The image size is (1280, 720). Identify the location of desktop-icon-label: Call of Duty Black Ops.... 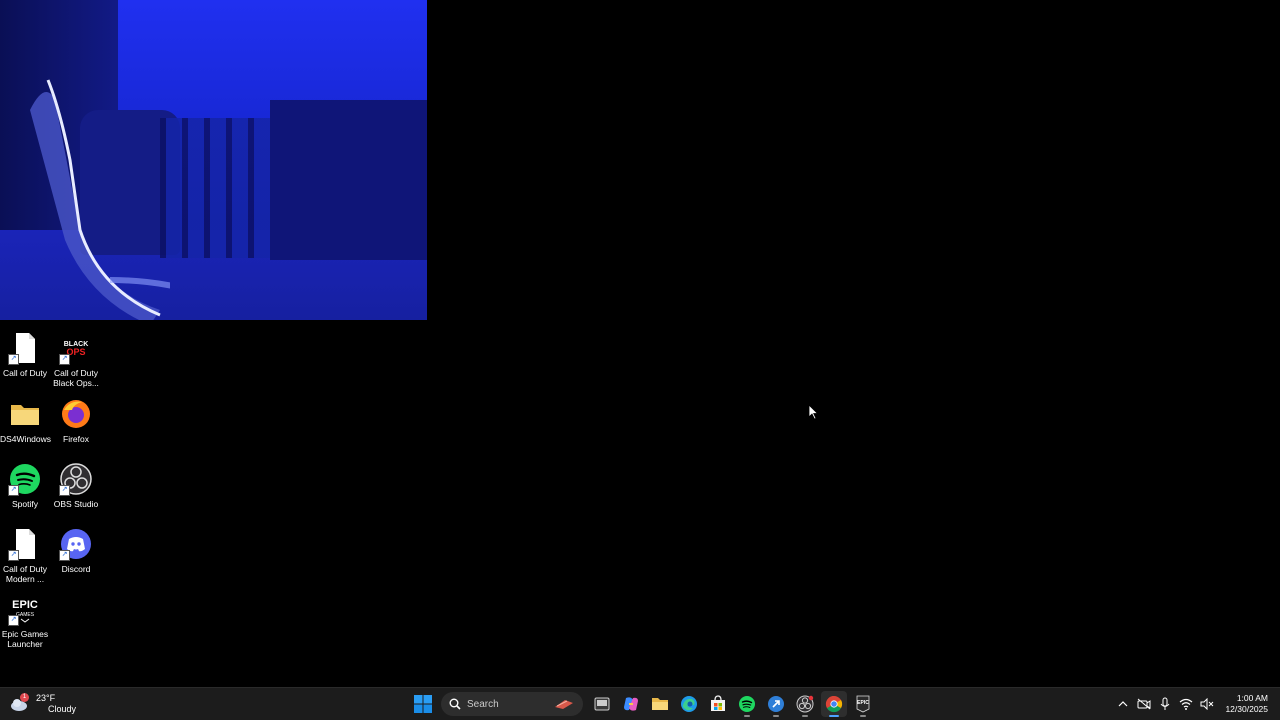
(76, 378).